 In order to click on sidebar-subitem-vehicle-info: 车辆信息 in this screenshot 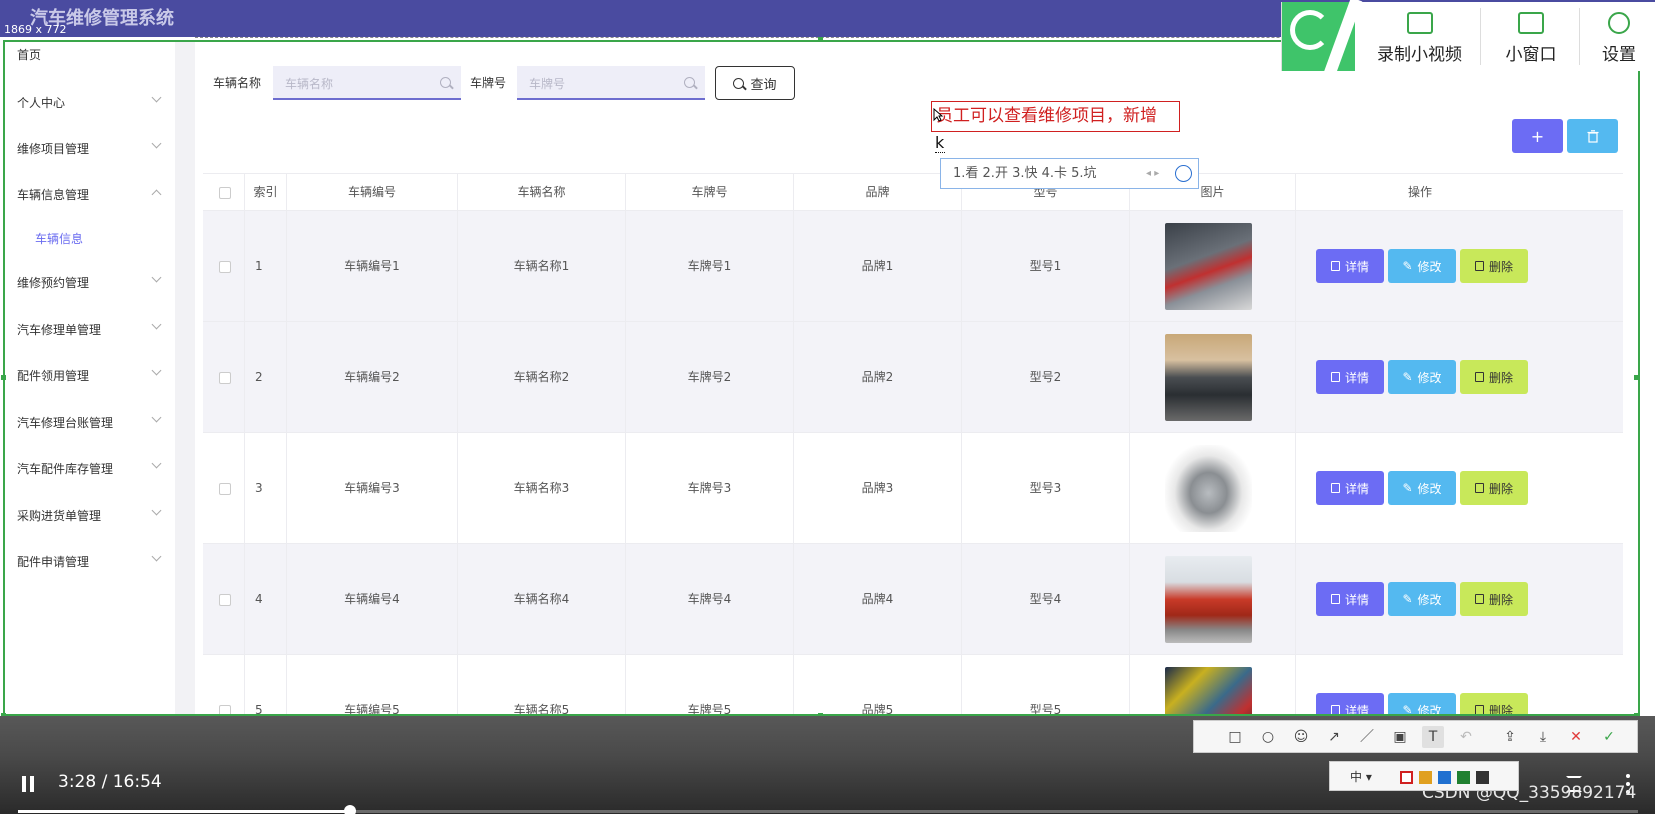, I will do `click(59, 238)`.